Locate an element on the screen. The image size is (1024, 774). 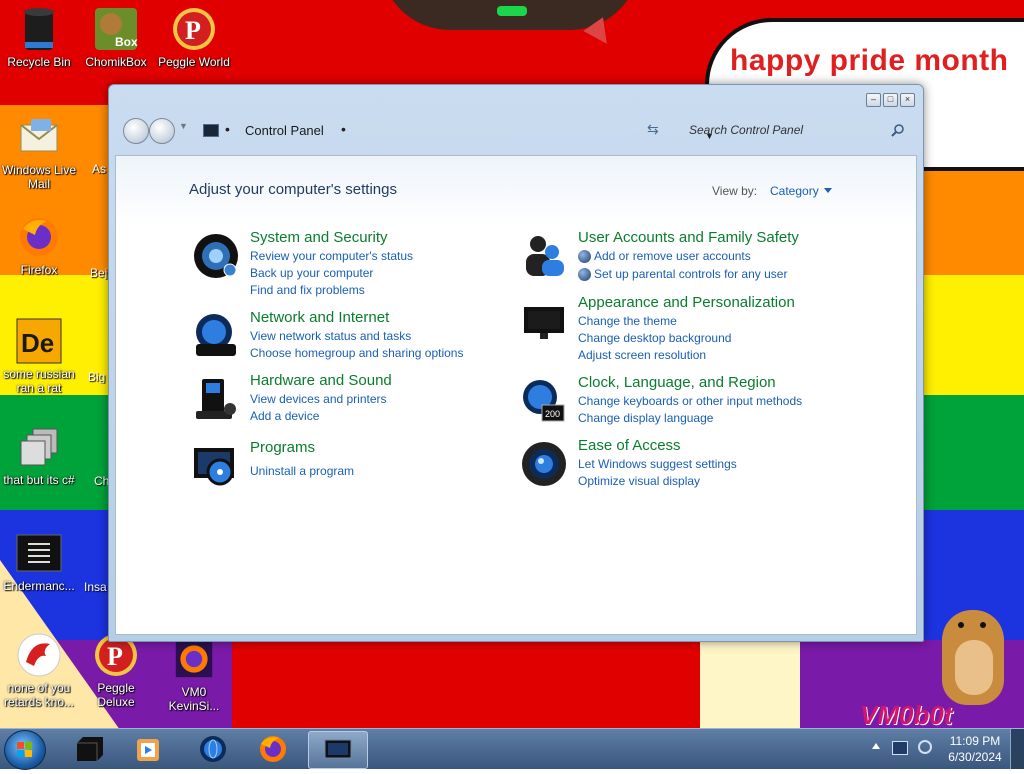
category-title: Hardware and Sound is located at coordinates (321, 380).